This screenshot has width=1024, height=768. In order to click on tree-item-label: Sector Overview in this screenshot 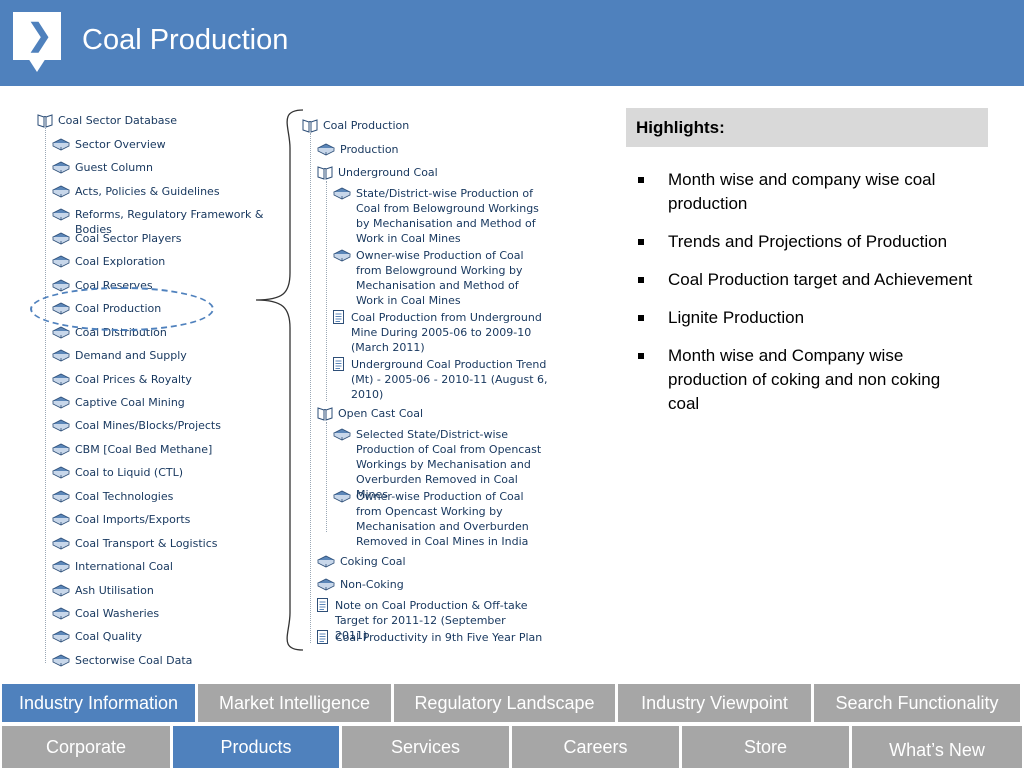, I will do `click(120, 144)`.